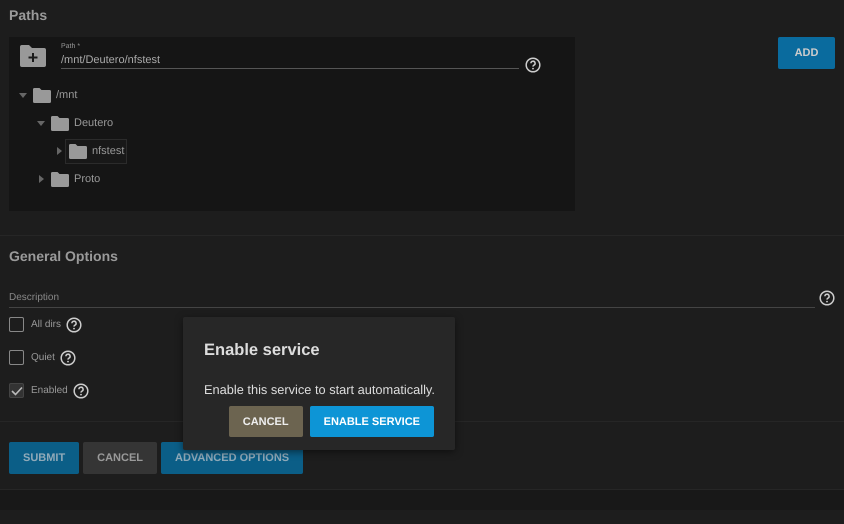 The image size is (844, 524). What do you see at coordinates (120, 458) in the screenshot?
I see `form-button: CANCEL` at bounding box center [120, 458].